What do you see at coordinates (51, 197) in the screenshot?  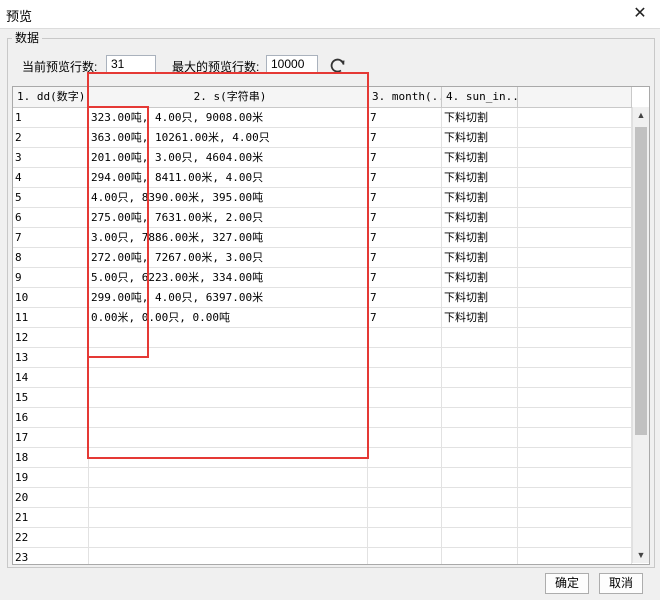 I see `table-cell: 5` at bounding box center [51, 197].